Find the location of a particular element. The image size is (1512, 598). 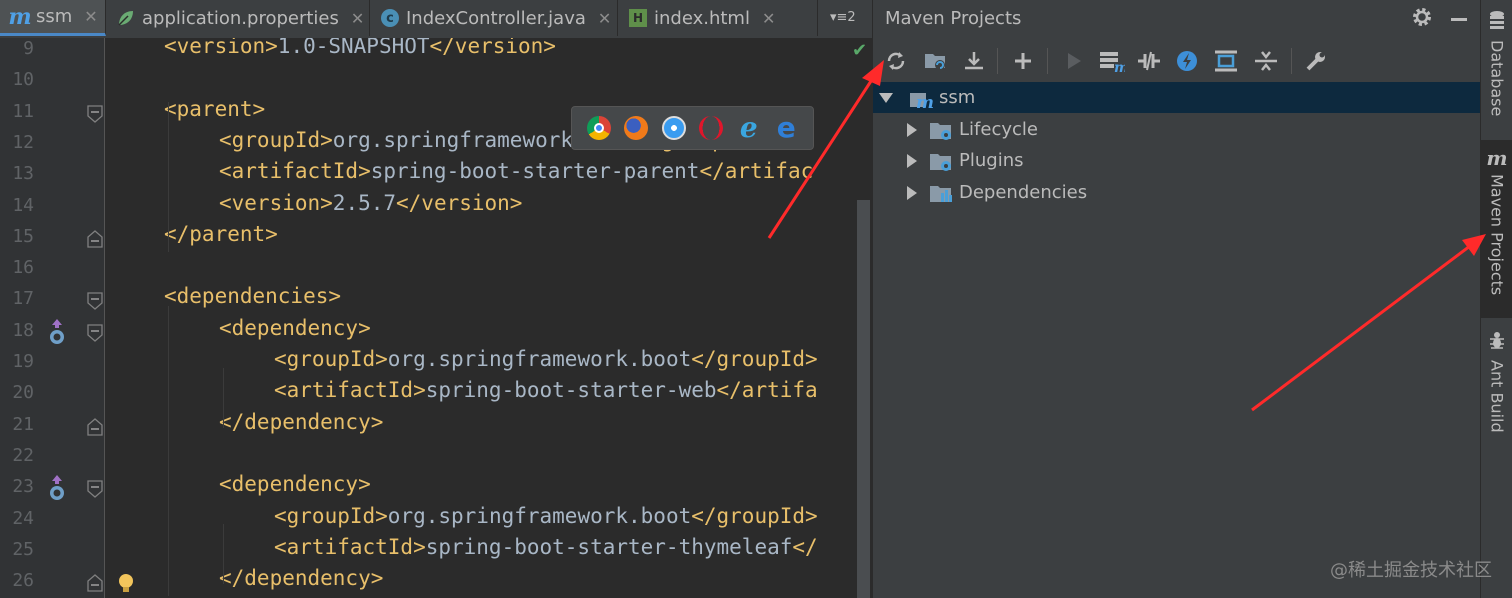

line-number: 14 is located at coordinates (23, 205).